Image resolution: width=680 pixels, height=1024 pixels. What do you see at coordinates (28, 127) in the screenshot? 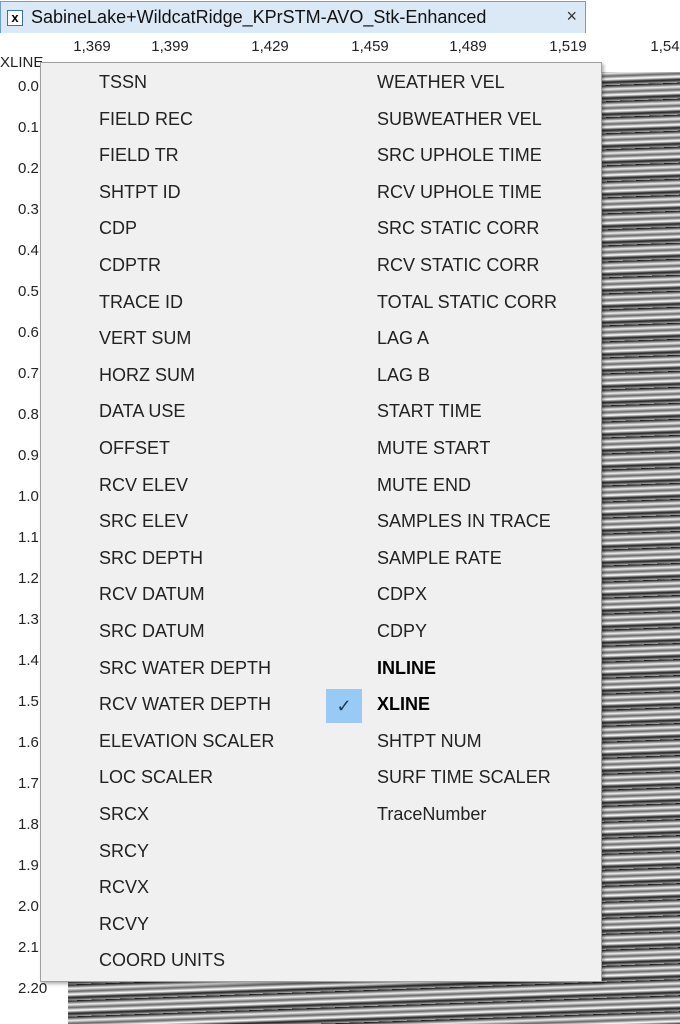
I see `y-tick-label: 0.1` at bounding box center [28, 127].